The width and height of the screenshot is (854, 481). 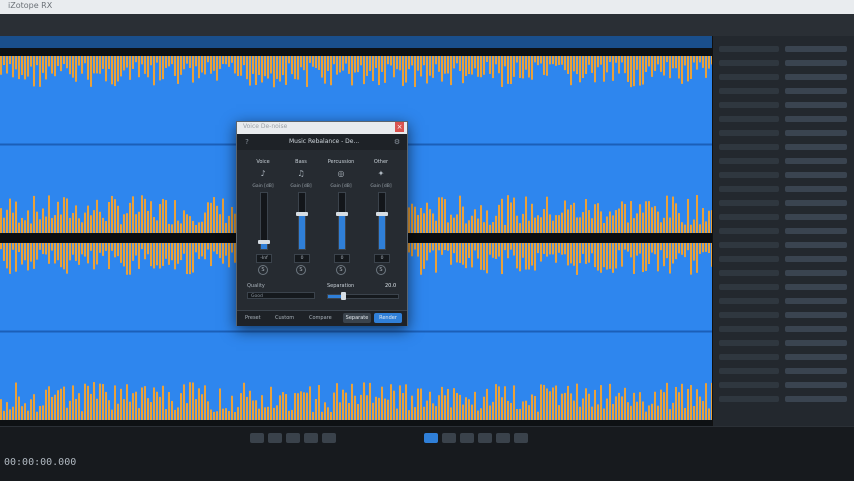 I want to click on percussion-solo-icon: S, so click(x=341, y=270).